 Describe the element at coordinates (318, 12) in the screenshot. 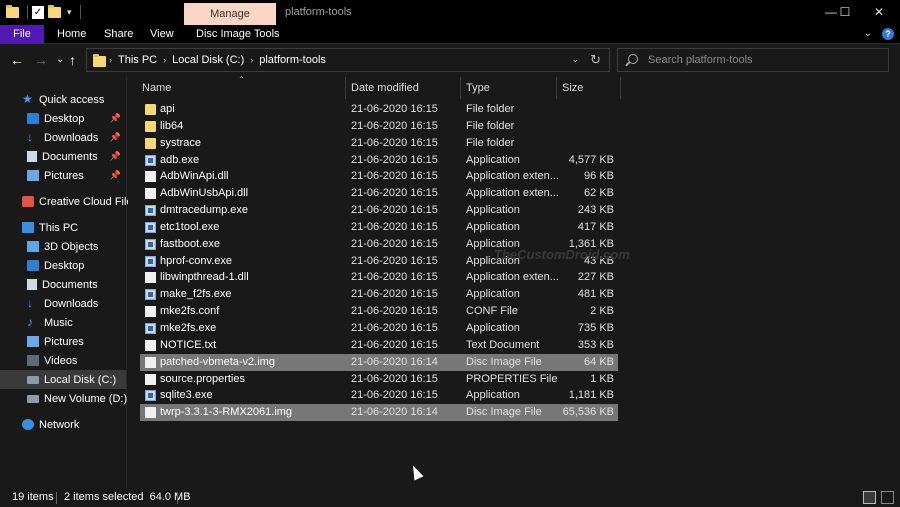

I see `window-title: platform-tools` at that location.